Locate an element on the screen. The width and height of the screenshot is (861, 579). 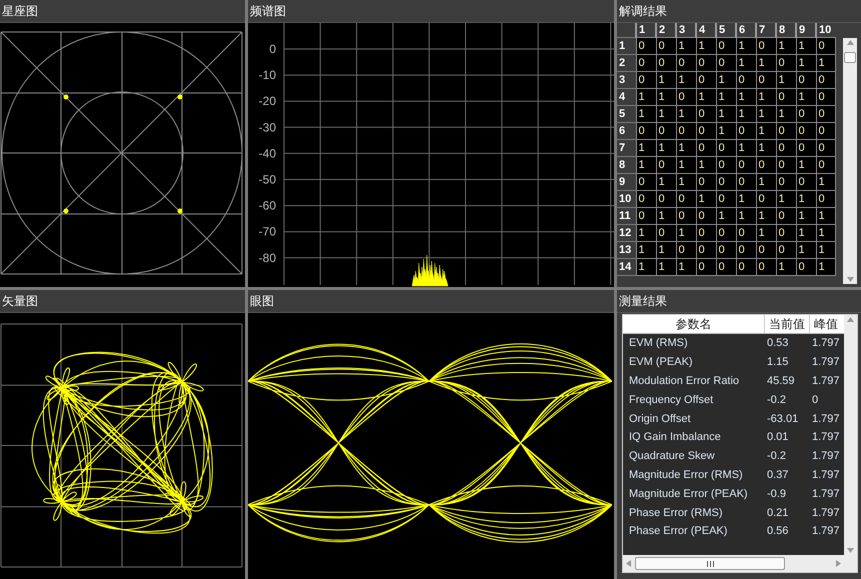
table-cell-text: 0.56 is located at coordinates (778, 531).